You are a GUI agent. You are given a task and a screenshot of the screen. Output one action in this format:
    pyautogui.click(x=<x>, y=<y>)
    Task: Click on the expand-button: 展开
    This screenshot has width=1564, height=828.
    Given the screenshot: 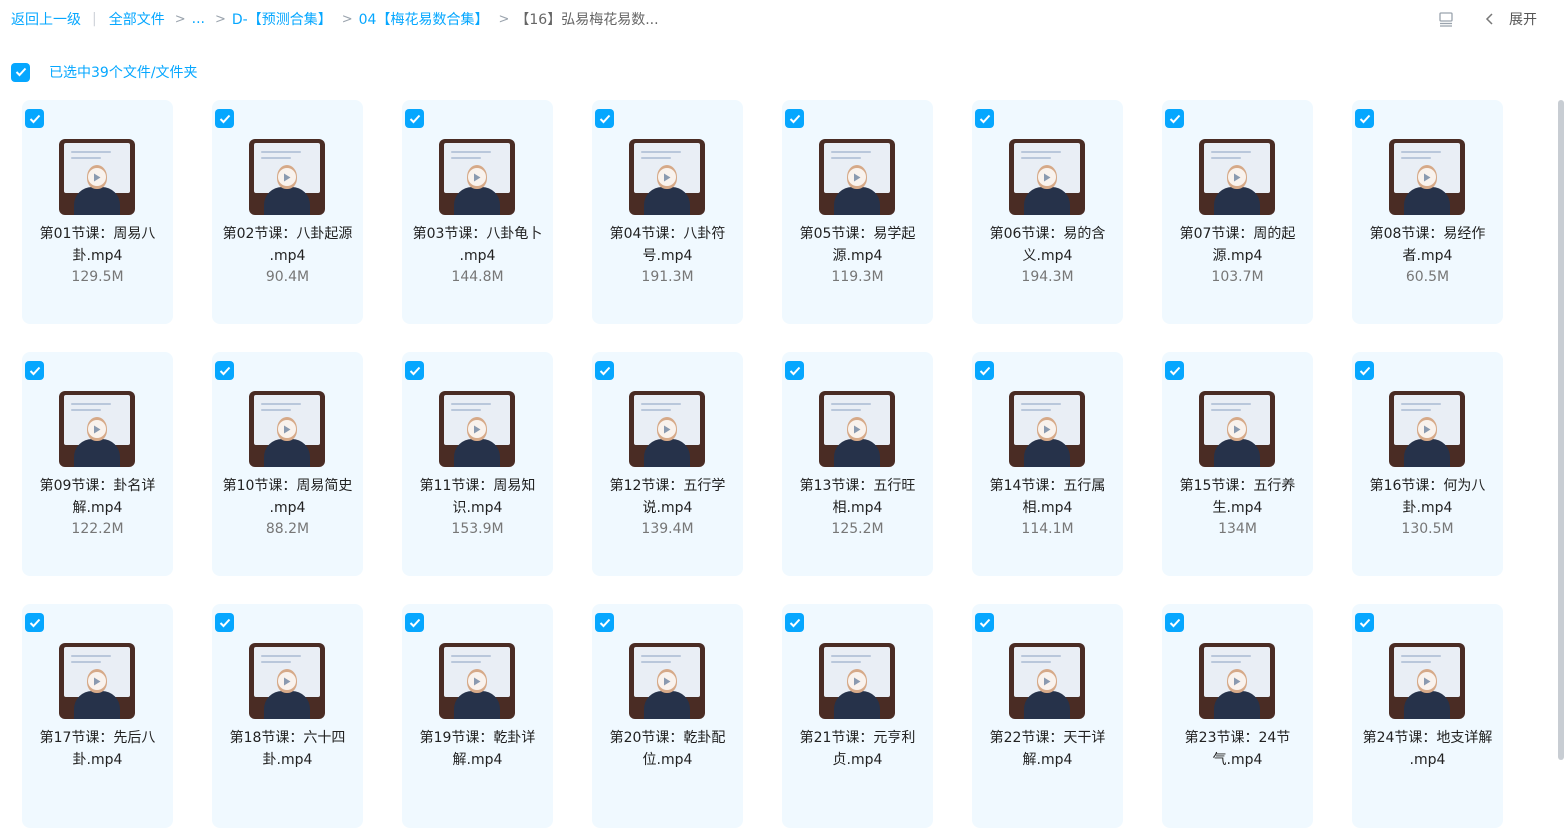 What is the action you would take?
    pyautogui.click(x=1509, y=19)
    